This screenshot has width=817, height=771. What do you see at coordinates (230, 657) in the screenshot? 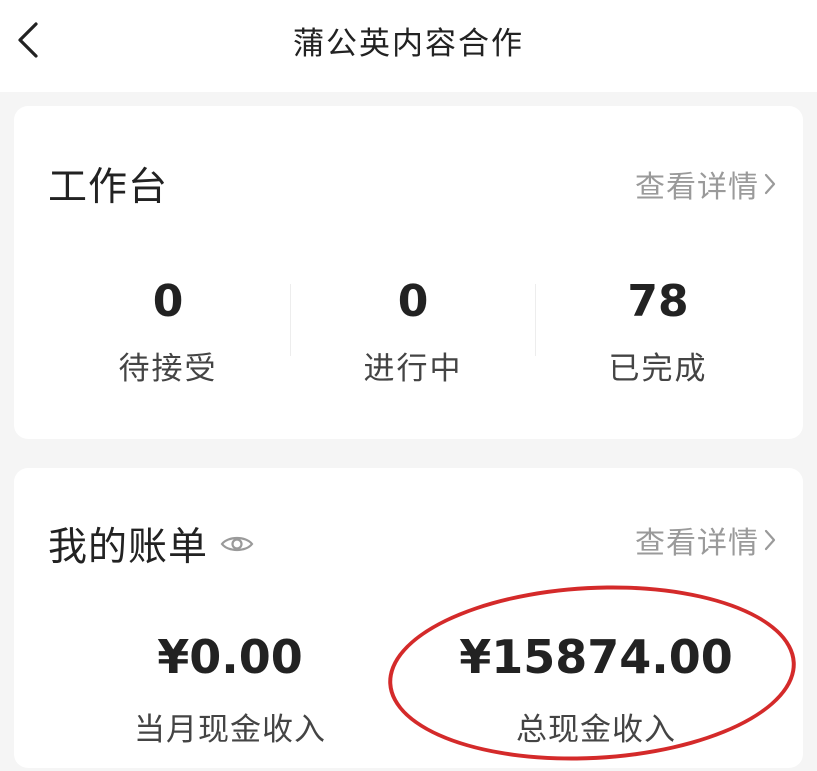
I see `monthly-cash-income-amount: ¥0.00` at bounding box center [230, 657].